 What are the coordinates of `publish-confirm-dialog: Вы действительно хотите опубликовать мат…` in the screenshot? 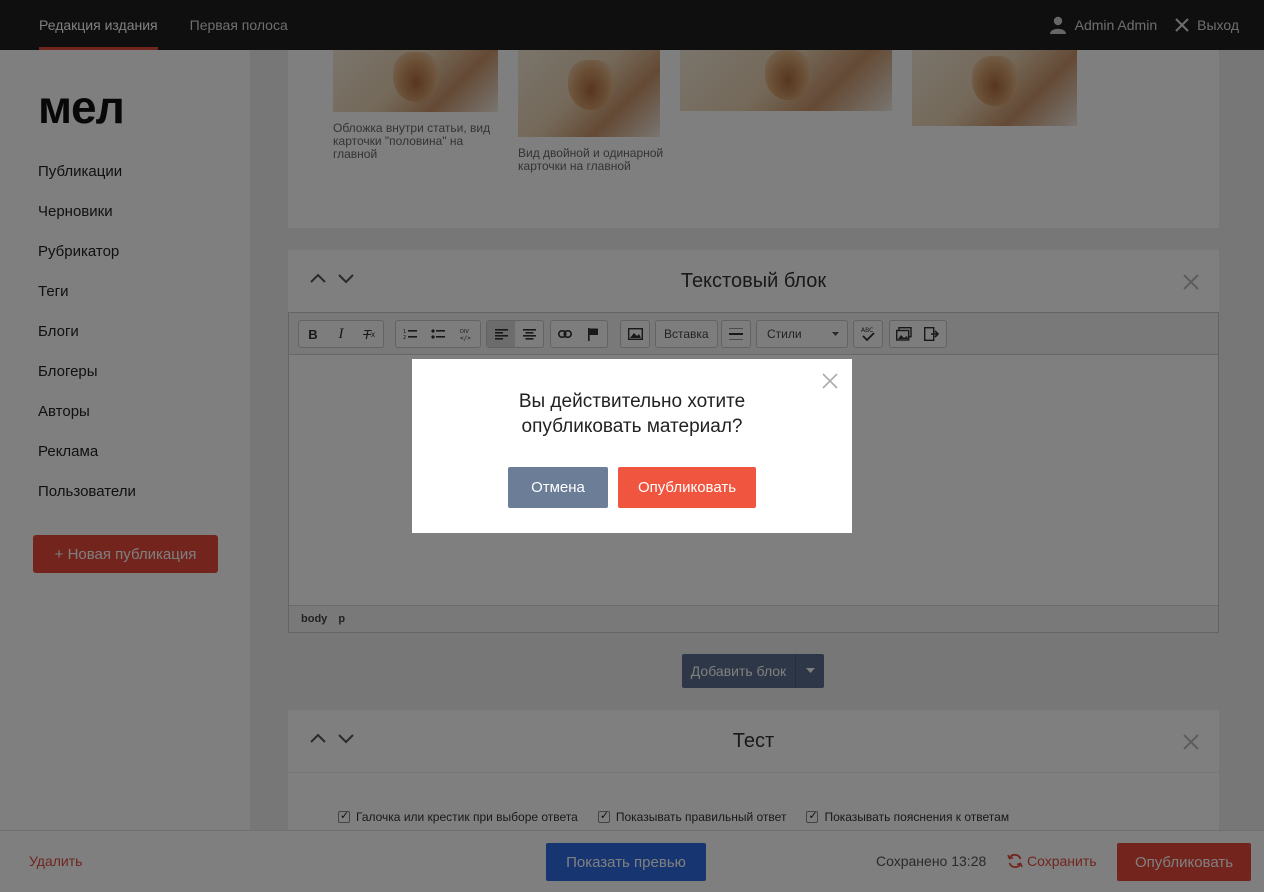 It's located at (632, 446).